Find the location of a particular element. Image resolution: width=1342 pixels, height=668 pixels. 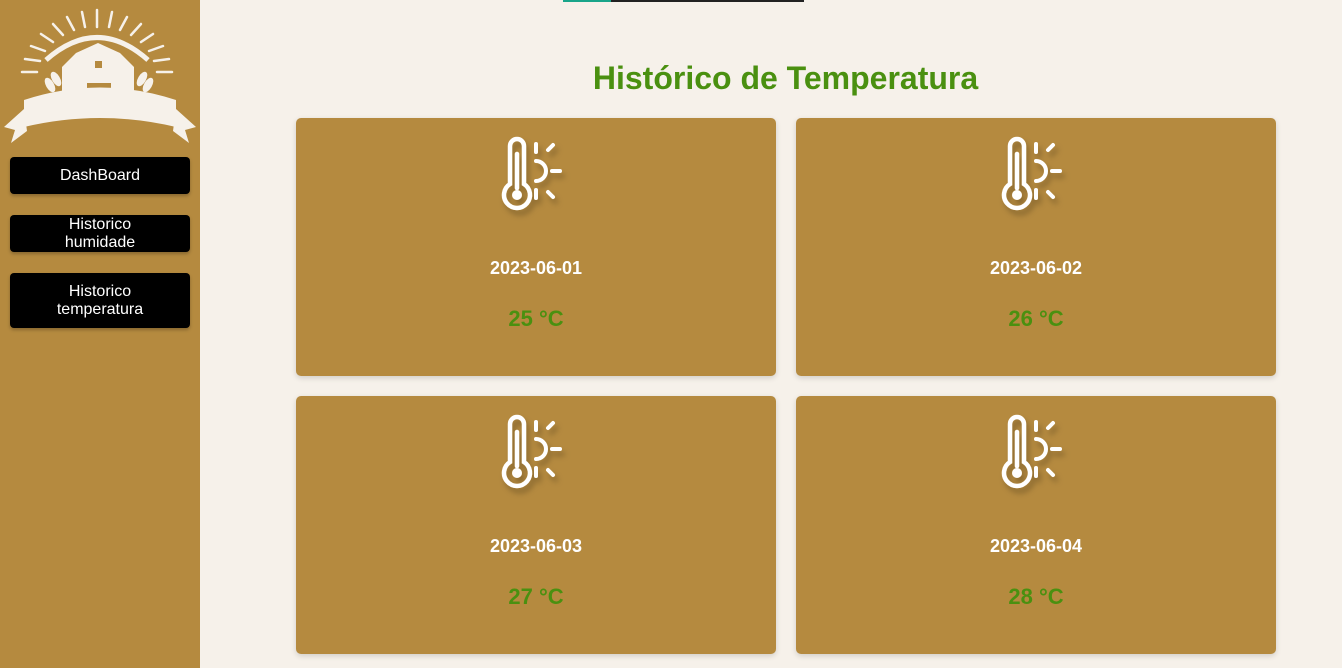

top-progress-bar is located at coordinates (683, 1).